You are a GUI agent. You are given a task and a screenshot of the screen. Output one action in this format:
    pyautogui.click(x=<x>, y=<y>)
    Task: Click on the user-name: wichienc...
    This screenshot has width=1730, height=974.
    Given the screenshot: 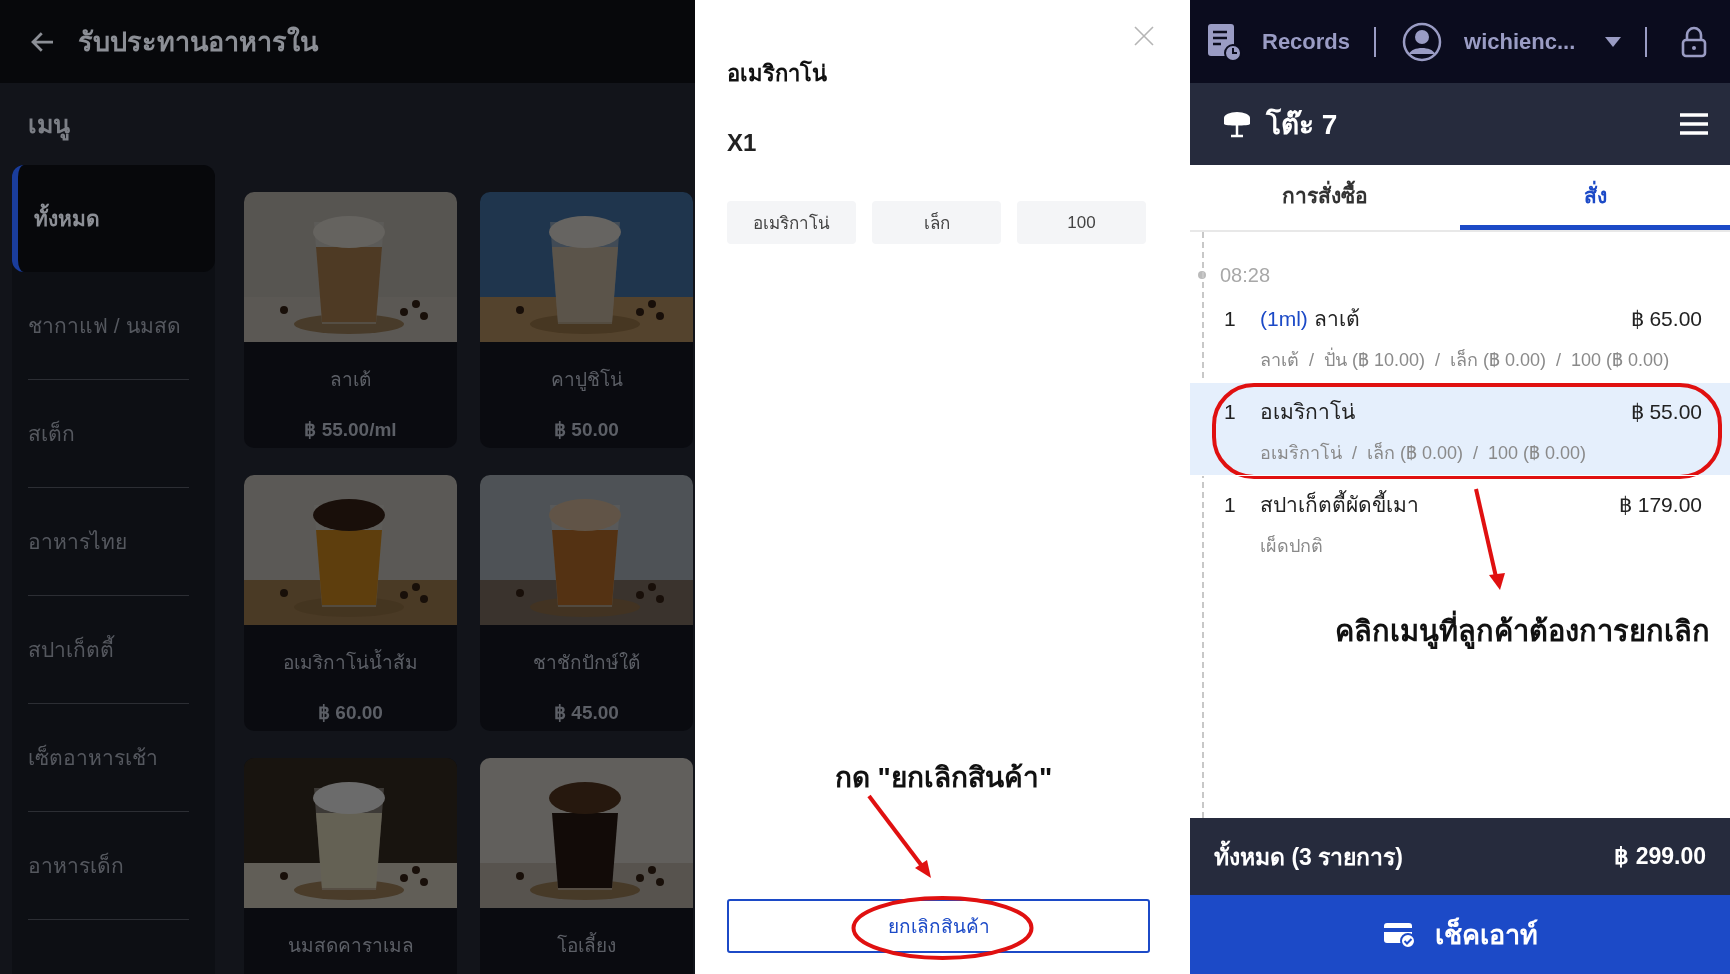 What is the action you would take?
    pyautogui.click(x=1520, y=41)
    